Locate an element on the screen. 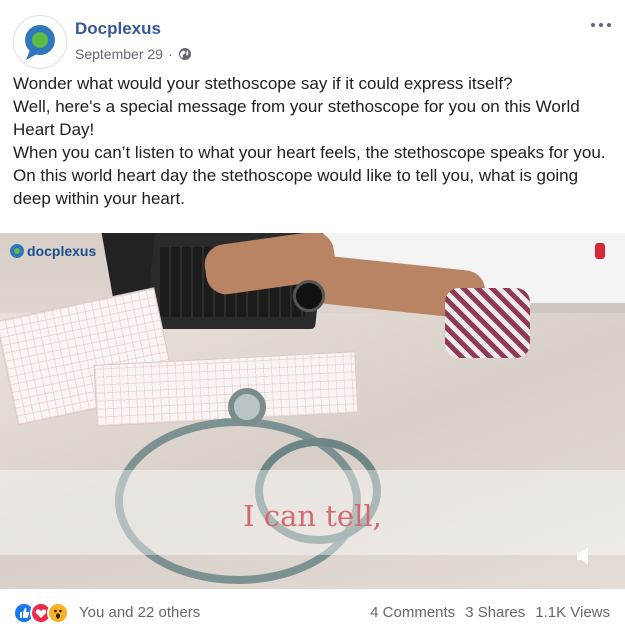  wristwatch is located at coordinates (309, 296).